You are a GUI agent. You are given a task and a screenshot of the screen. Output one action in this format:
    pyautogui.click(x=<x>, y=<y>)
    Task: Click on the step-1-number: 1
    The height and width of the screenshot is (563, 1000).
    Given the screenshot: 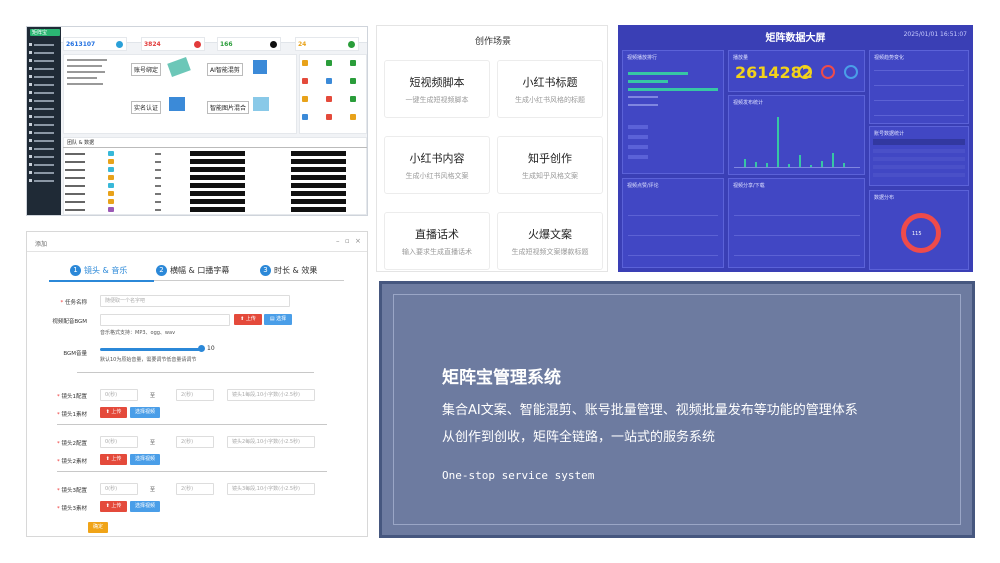 What is the action you would take?
    pyautogui.click(x=75, y=270)
    